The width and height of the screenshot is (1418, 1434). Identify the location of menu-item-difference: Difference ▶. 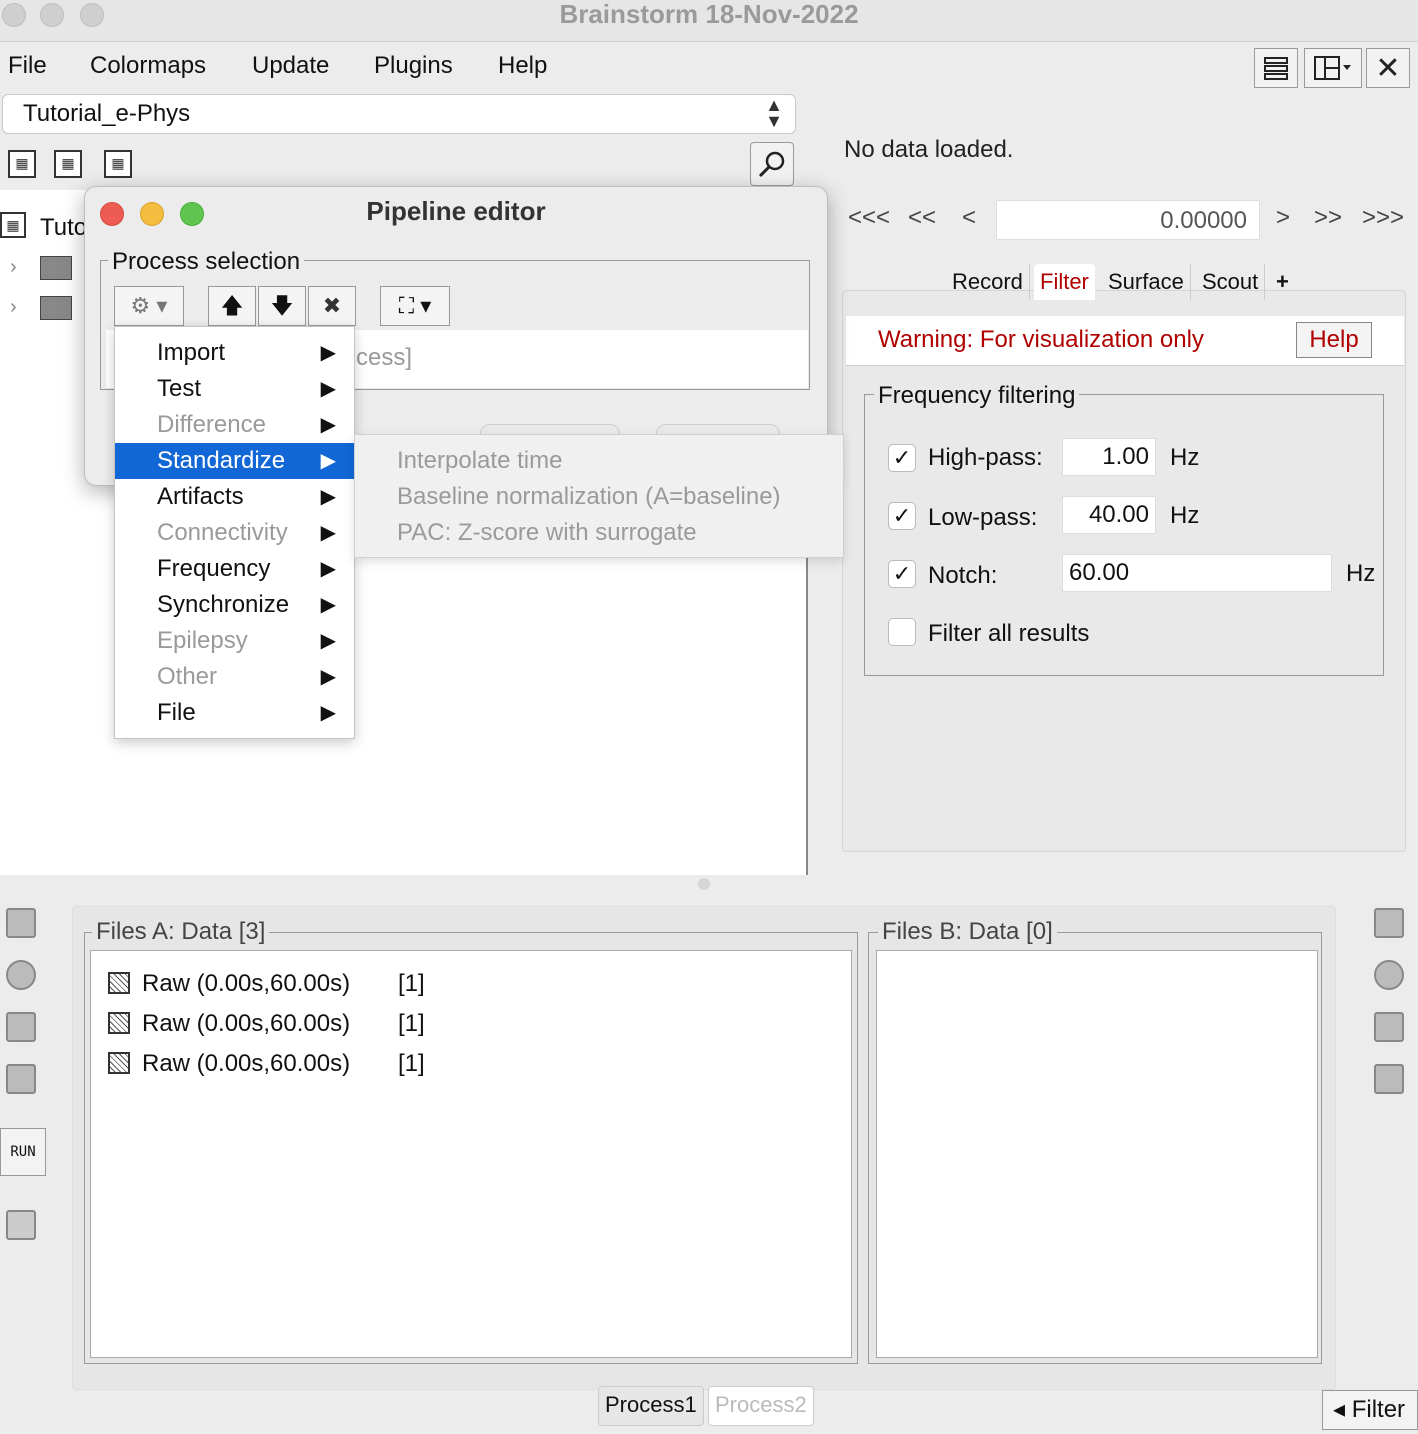
(234, 425).